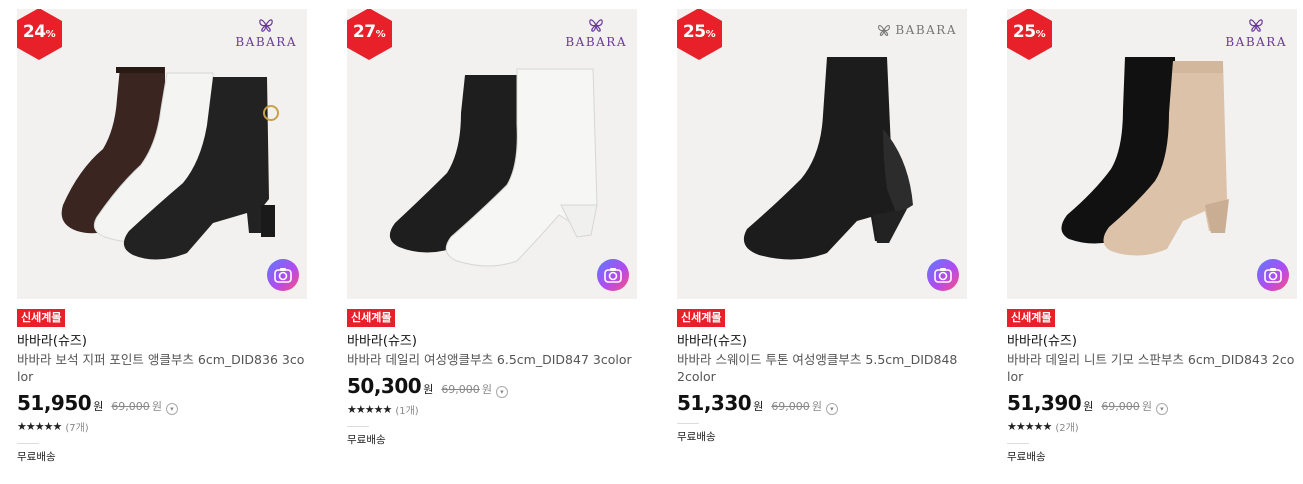 Image resolution: width=1303 pixels, height=484 pixels. I want to click on price-row: 51,950 원 69,000 원 ▾, so click(162, 403).